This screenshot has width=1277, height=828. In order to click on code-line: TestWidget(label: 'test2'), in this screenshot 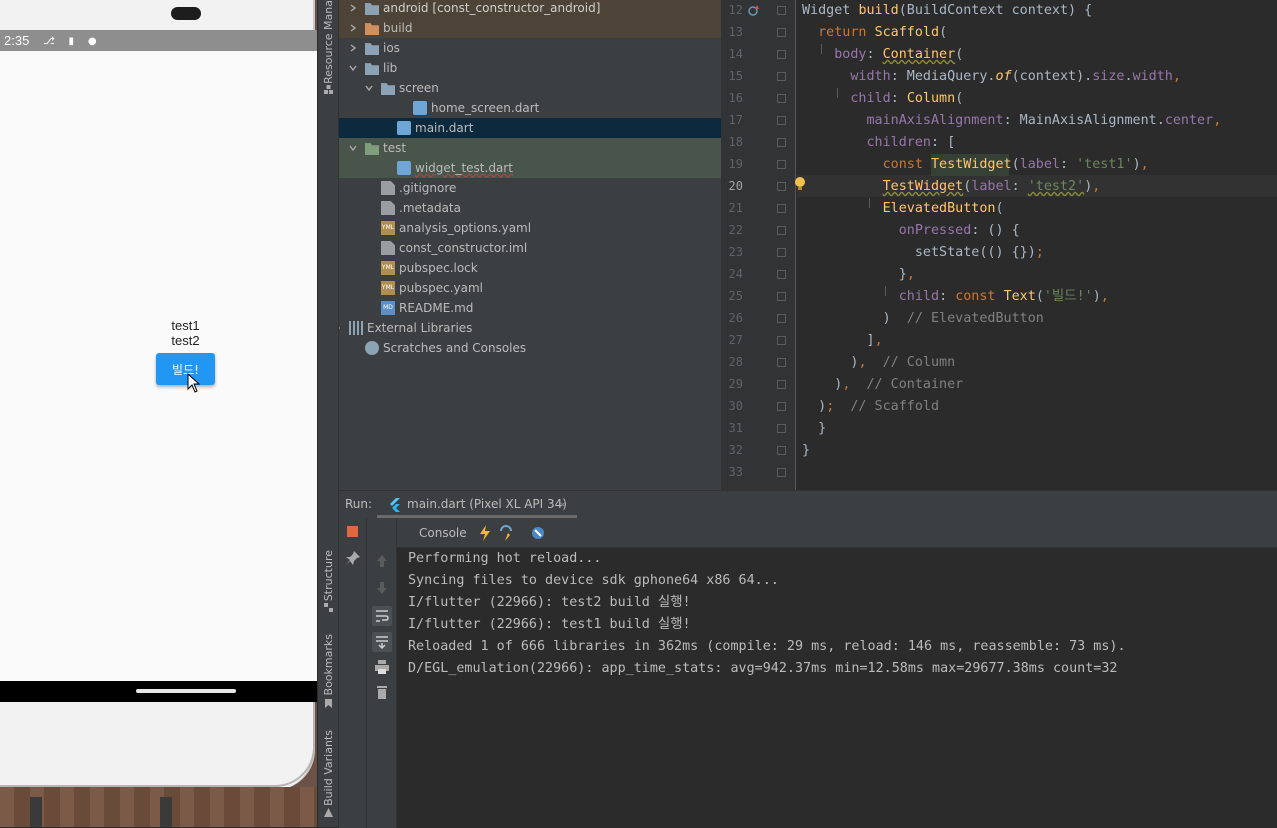, I will do `click(991, 186)`.